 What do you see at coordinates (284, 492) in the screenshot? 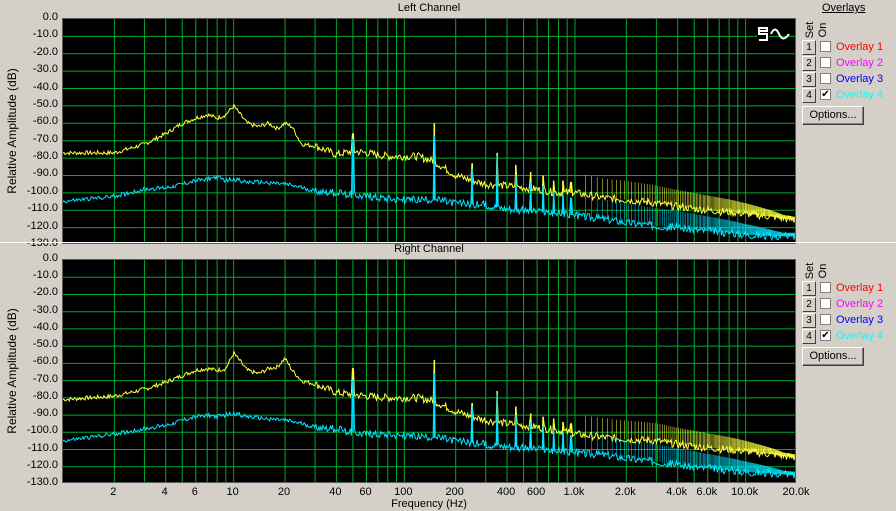
I see `x-tick-label: 20` at bounding box center [284, 492].